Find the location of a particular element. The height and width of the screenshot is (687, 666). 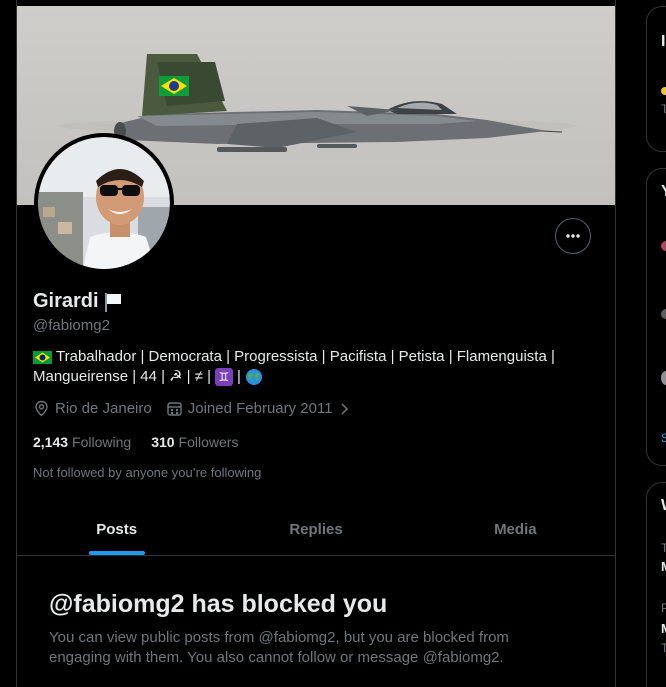

joined-text: Joined February 2011 is located at coordinates (260, 408).